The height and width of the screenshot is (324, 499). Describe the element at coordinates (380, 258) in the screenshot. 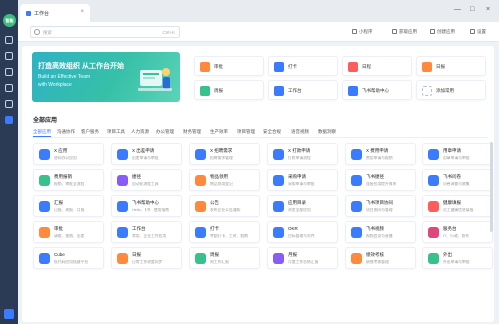

I see `app-card: 绩效考核绩效考核管理` at that location.